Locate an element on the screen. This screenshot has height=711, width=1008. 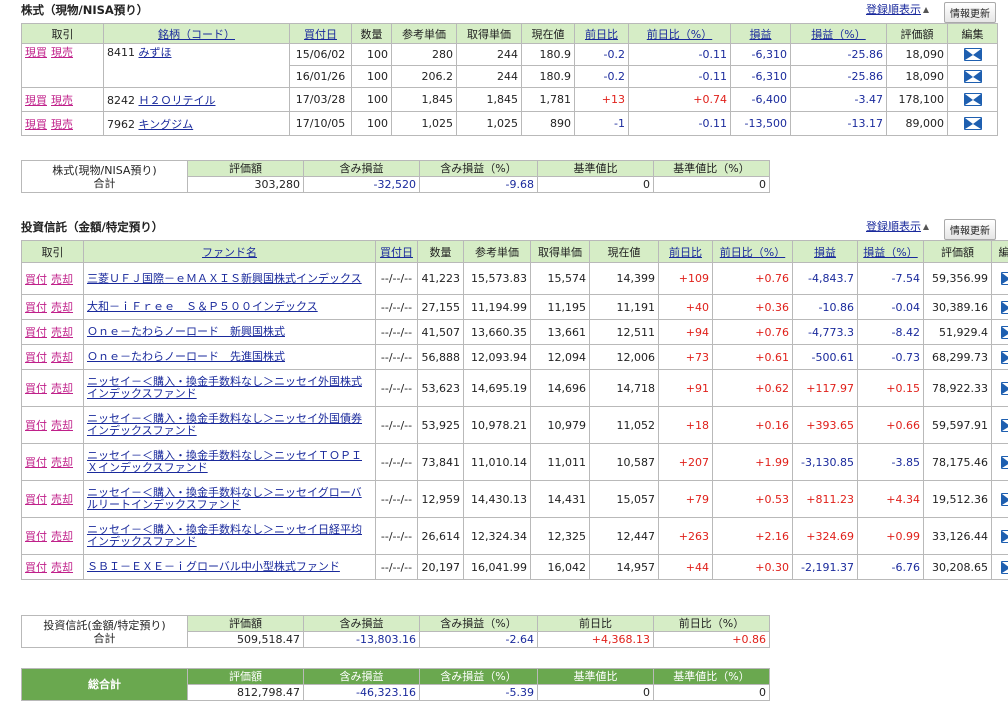
fund-name-link: ＳＢＩ－ＥＸＥ－ｉグローバル中小型株式ファンド is located at coordinates (229, 567).